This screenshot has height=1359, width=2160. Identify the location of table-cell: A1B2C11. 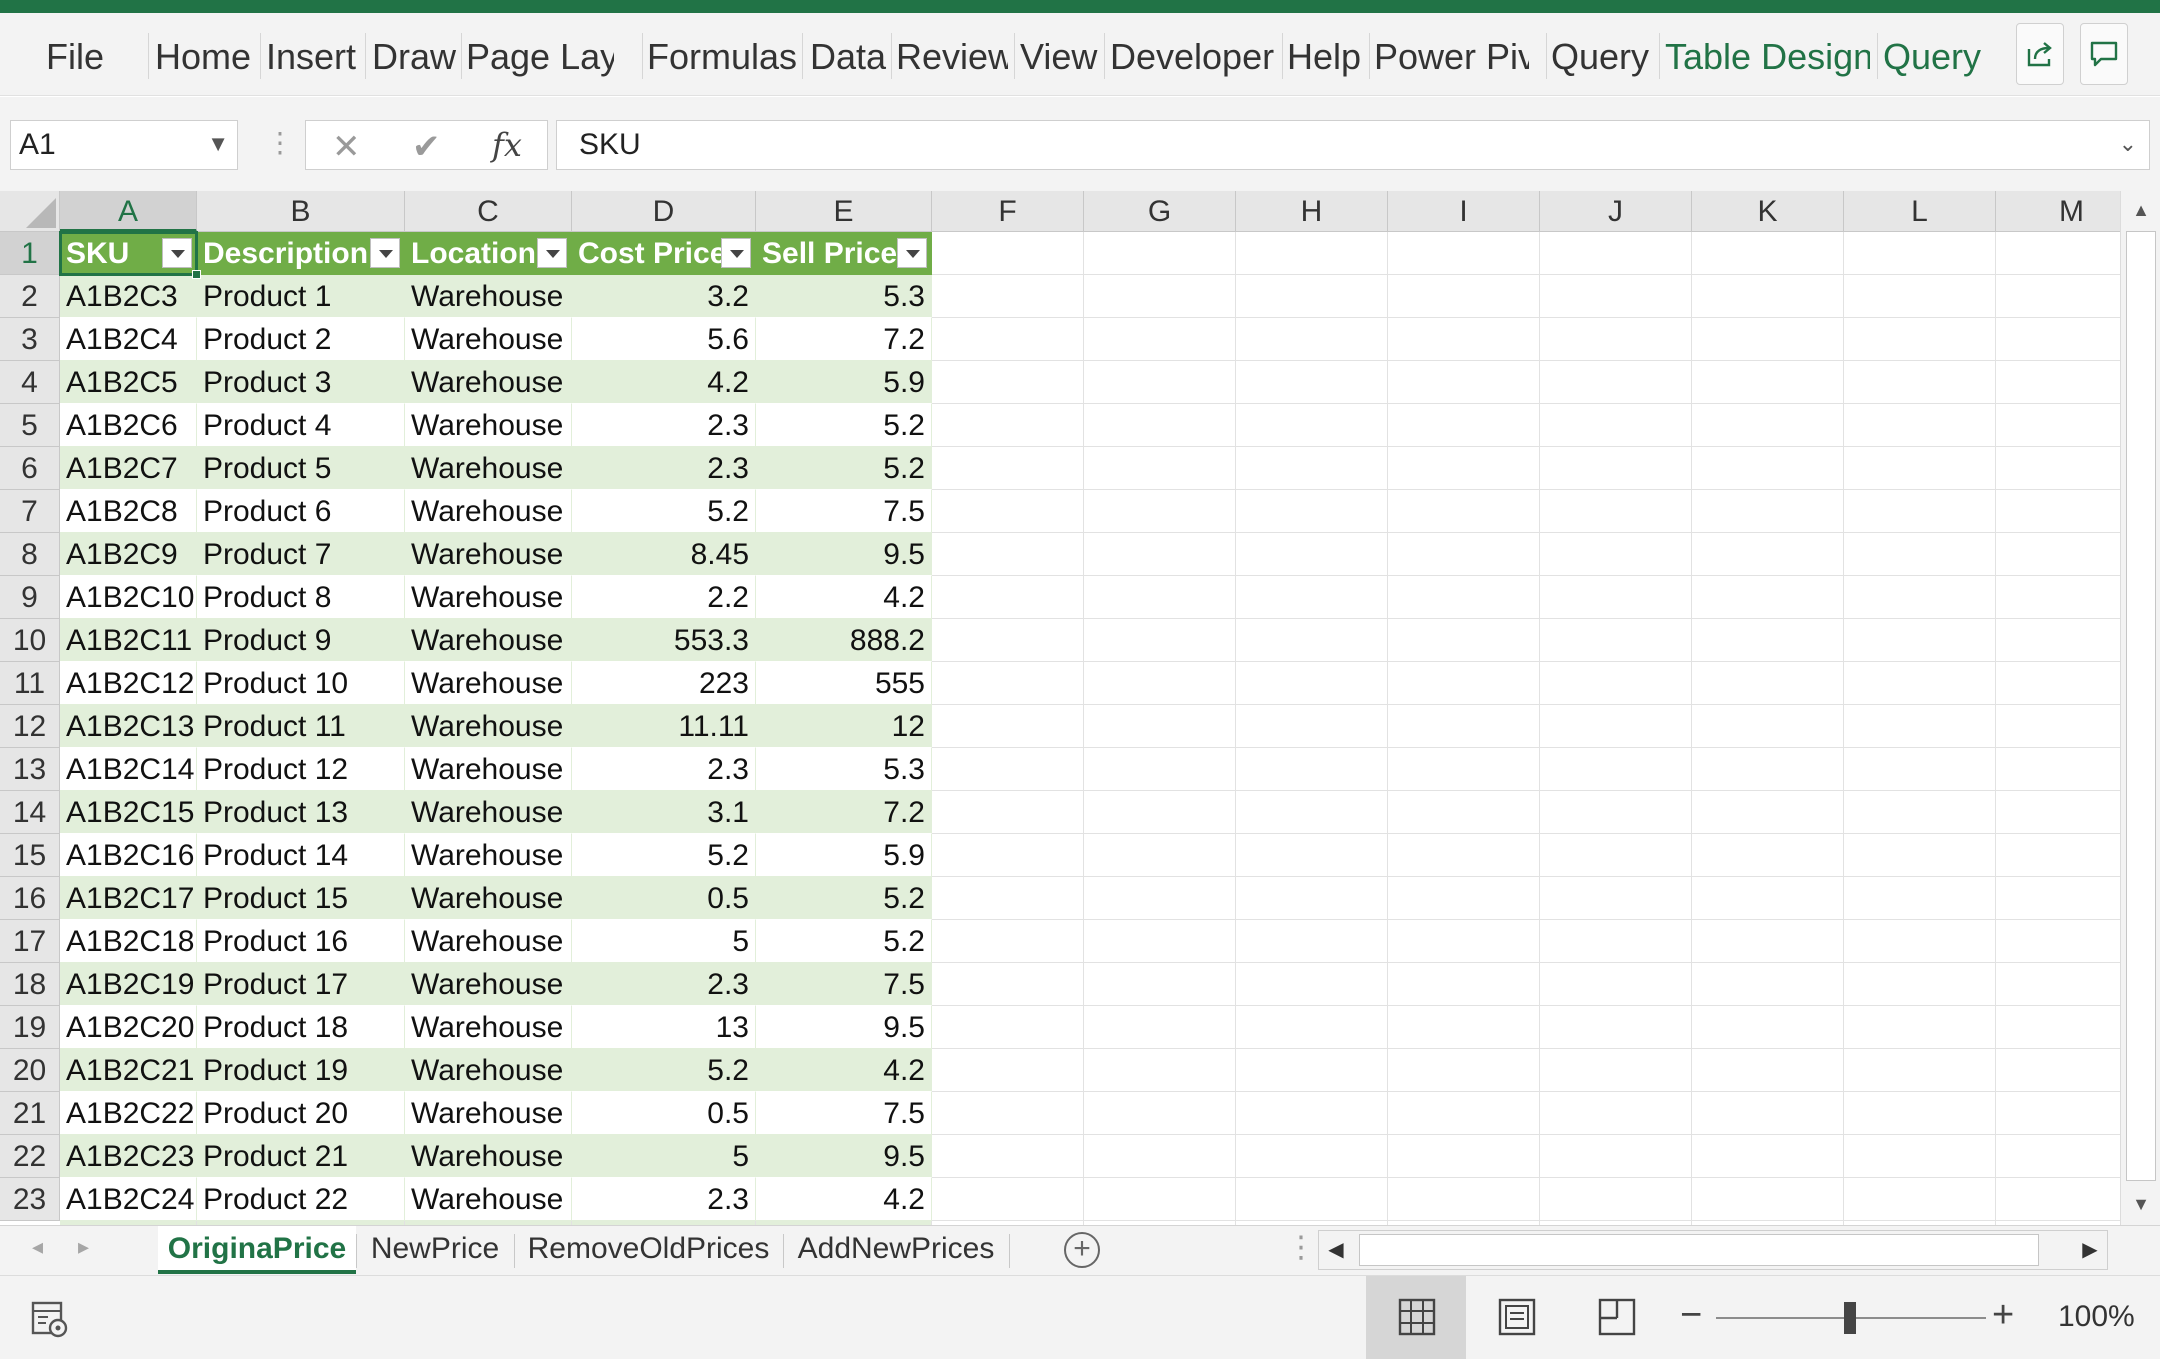
(128, 640).